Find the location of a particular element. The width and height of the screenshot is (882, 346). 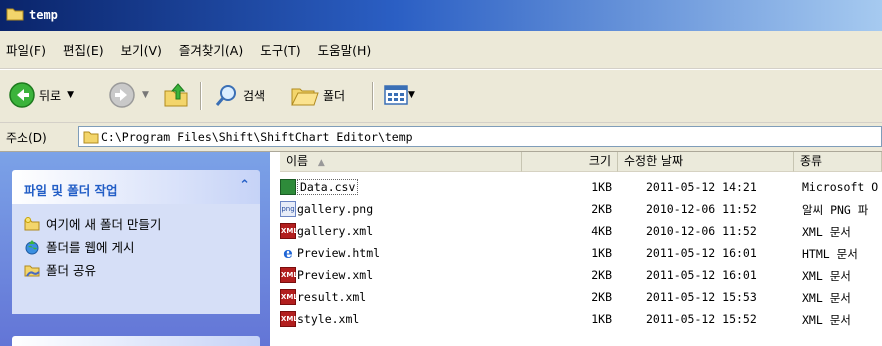

back-arrow-icon is located at coordinates (22, 95).